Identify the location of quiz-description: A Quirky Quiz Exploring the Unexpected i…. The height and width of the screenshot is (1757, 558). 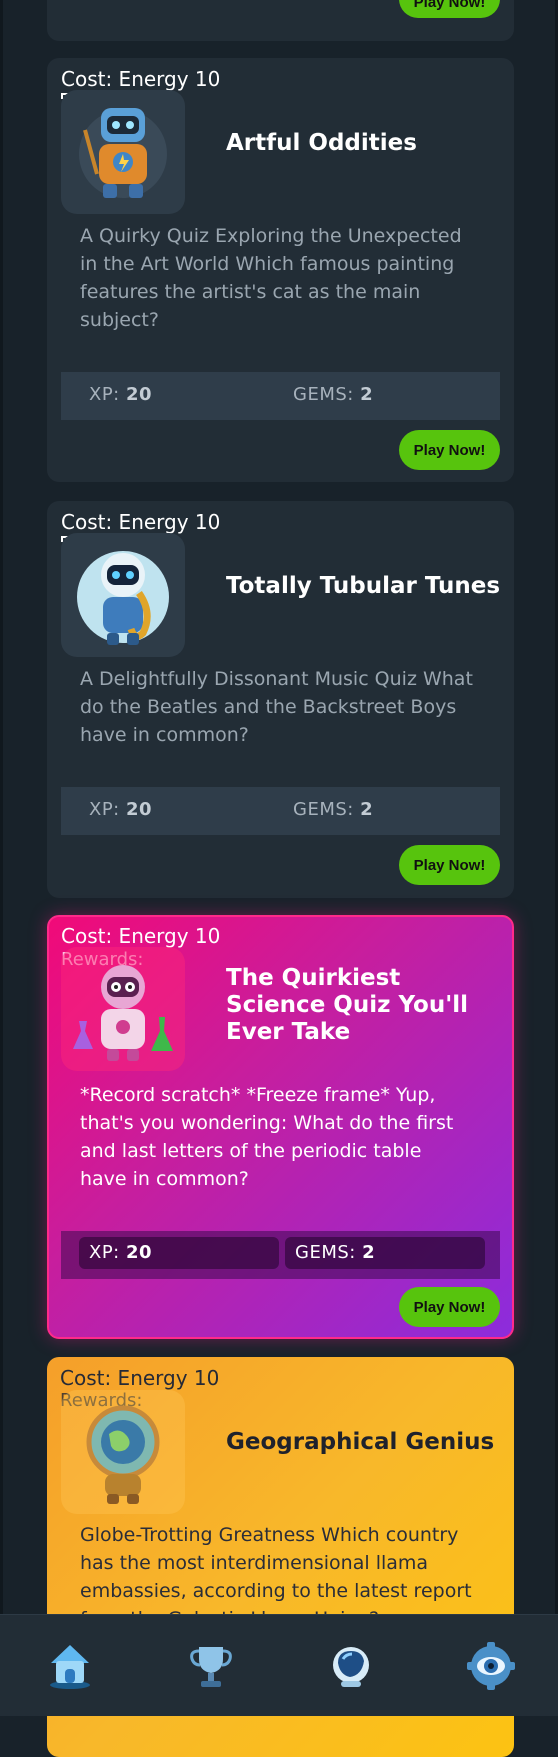
(271, 278).